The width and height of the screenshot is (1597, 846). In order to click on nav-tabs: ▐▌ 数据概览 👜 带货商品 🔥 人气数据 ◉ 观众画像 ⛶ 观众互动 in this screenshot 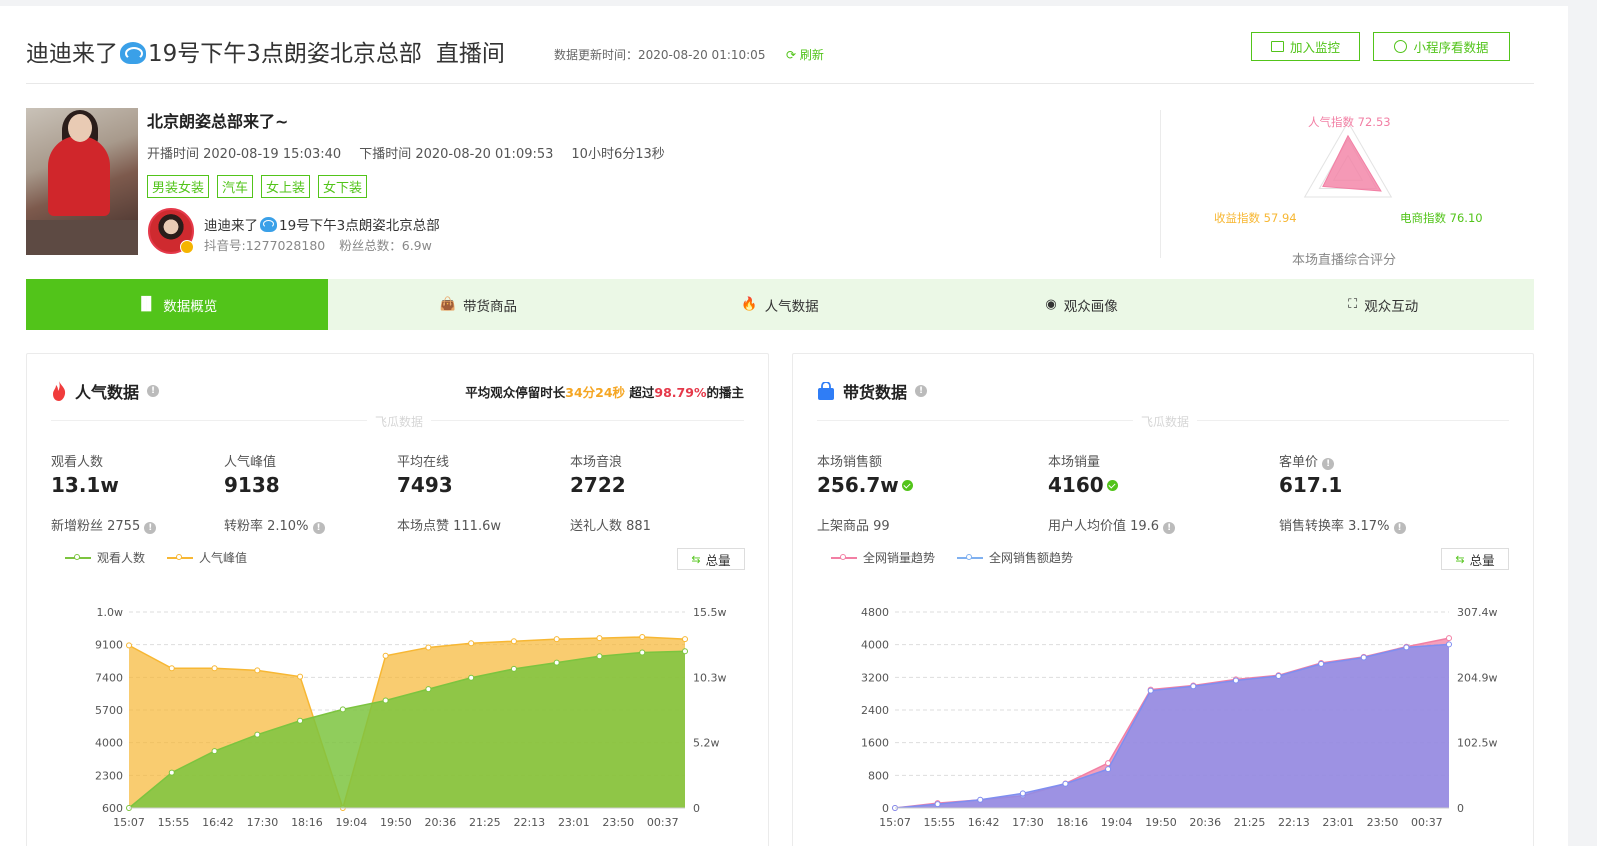, I will do `click(780, 304)`.